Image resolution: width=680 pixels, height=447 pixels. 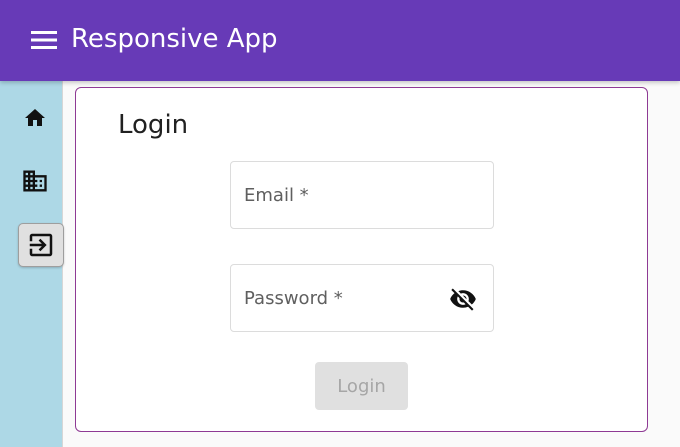 What do you see at coordinates (174, 39) in the screenshot?
I see `app-title: Responsive App` at bounding box center [174, 39].